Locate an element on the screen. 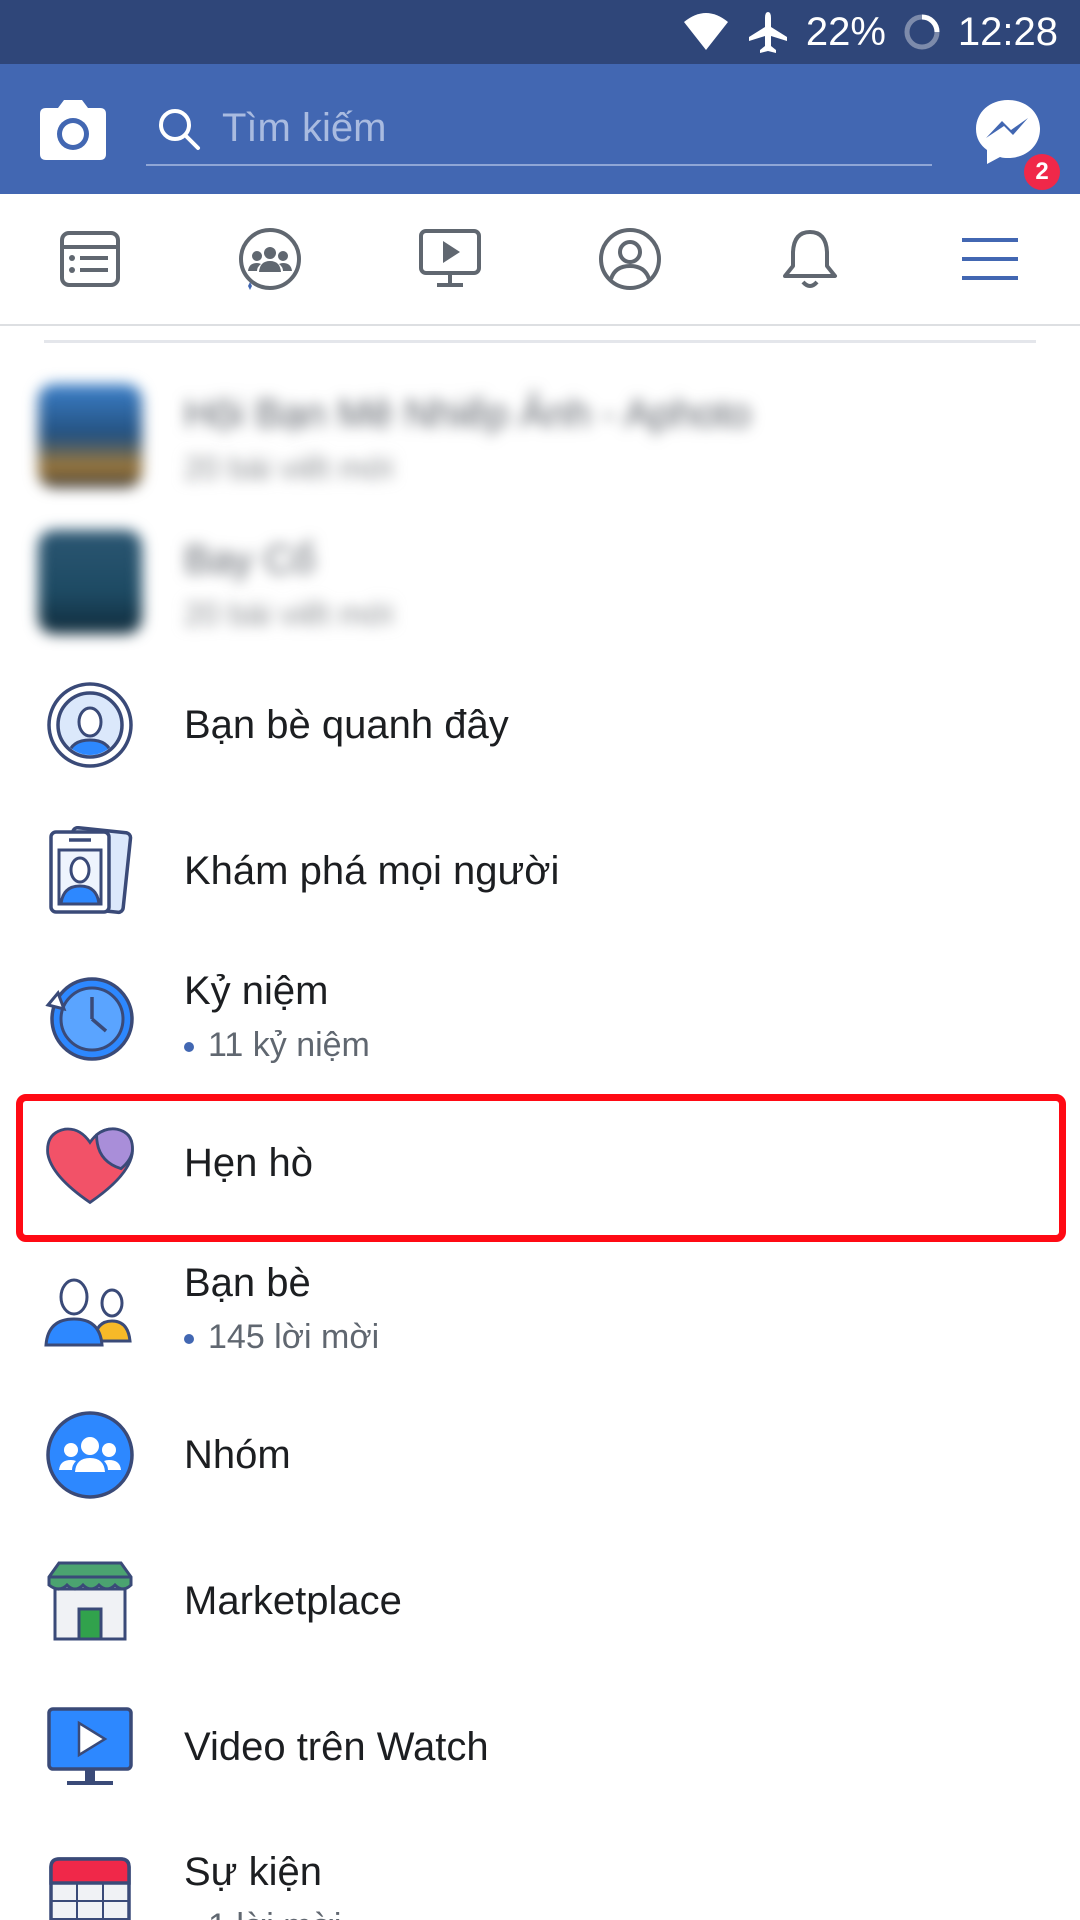  nearby-friends-icon is located at coordinates (90, 725).